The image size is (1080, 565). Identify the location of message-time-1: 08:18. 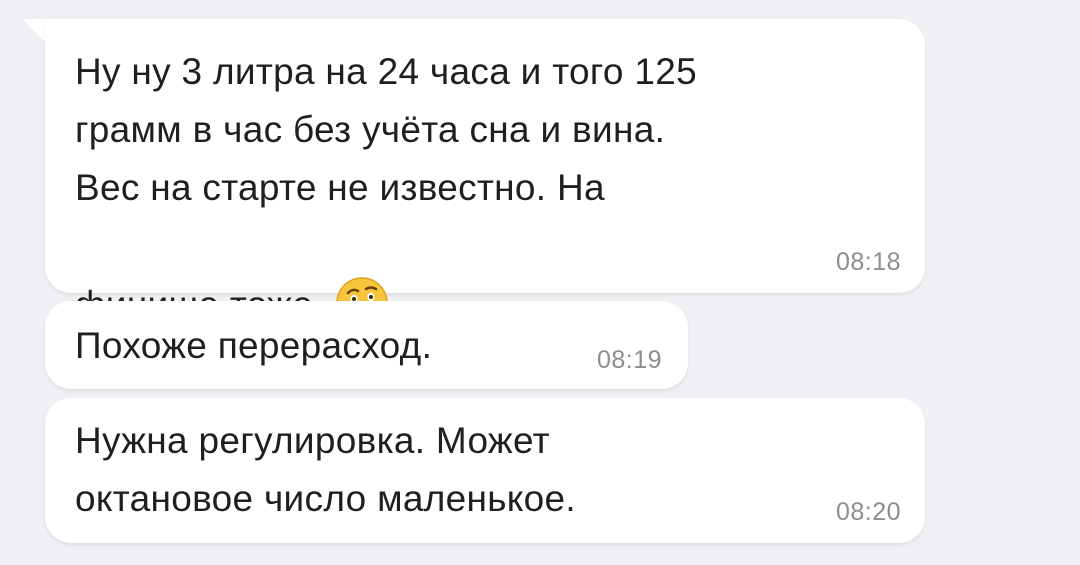
(868, 262).